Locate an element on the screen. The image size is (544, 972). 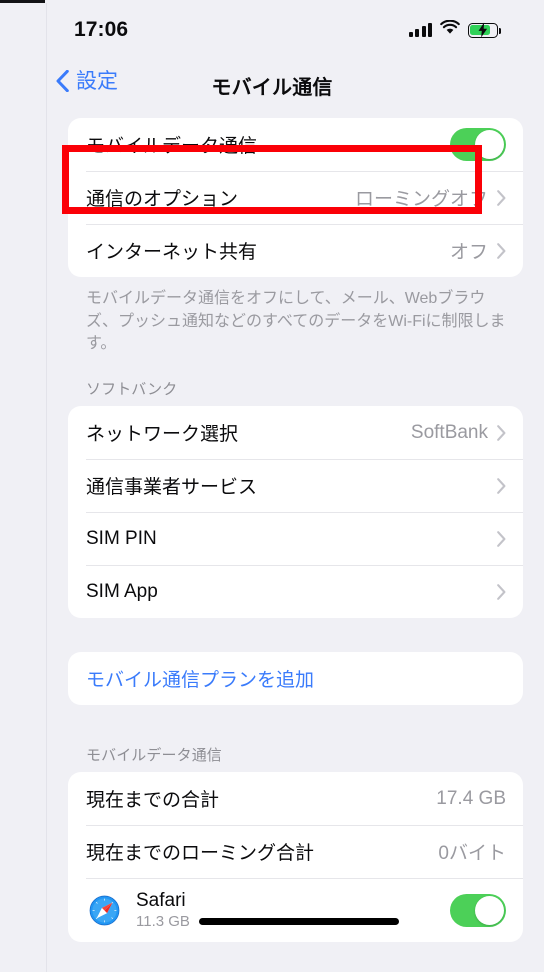
row-personal-hotspot: インターネット共有 オフ is located at coordinates (295, 250).